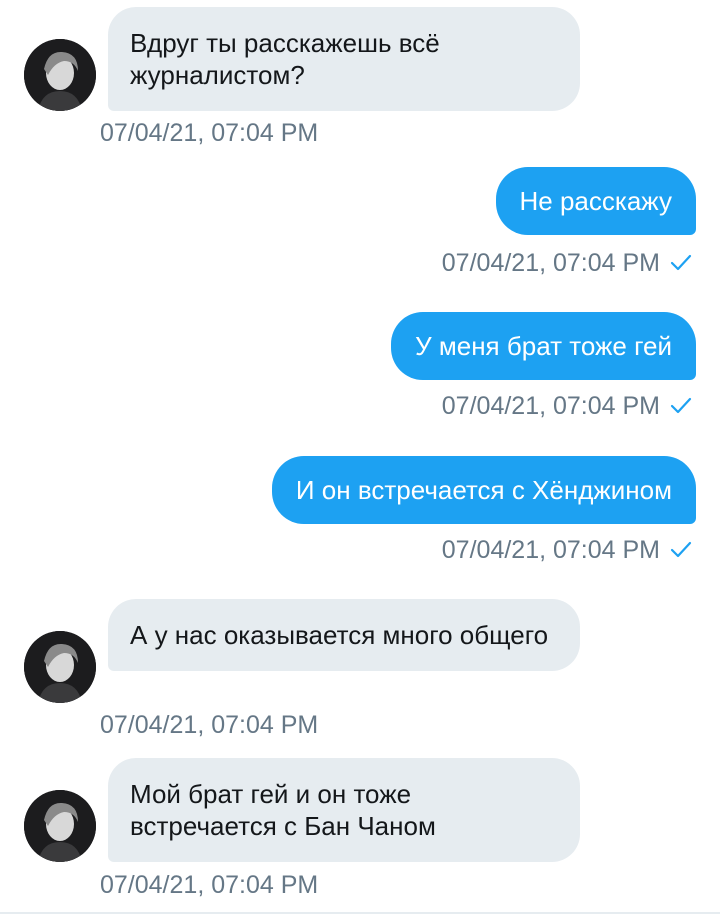  I want to click on message-bubble-outgoing: И он встречается с Хёнджином, so click(483, 490).